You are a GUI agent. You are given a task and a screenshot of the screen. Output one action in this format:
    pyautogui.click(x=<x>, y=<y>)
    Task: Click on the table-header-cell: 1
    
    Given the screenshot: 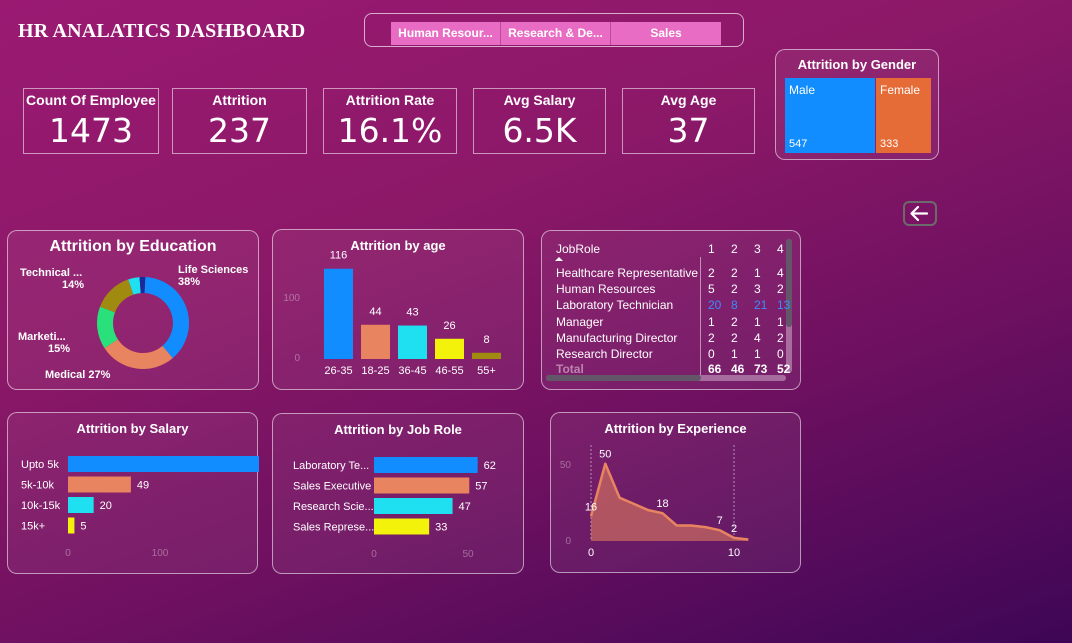 What is the action you would take?
    pyautogui.click(x=711, y=249)
    